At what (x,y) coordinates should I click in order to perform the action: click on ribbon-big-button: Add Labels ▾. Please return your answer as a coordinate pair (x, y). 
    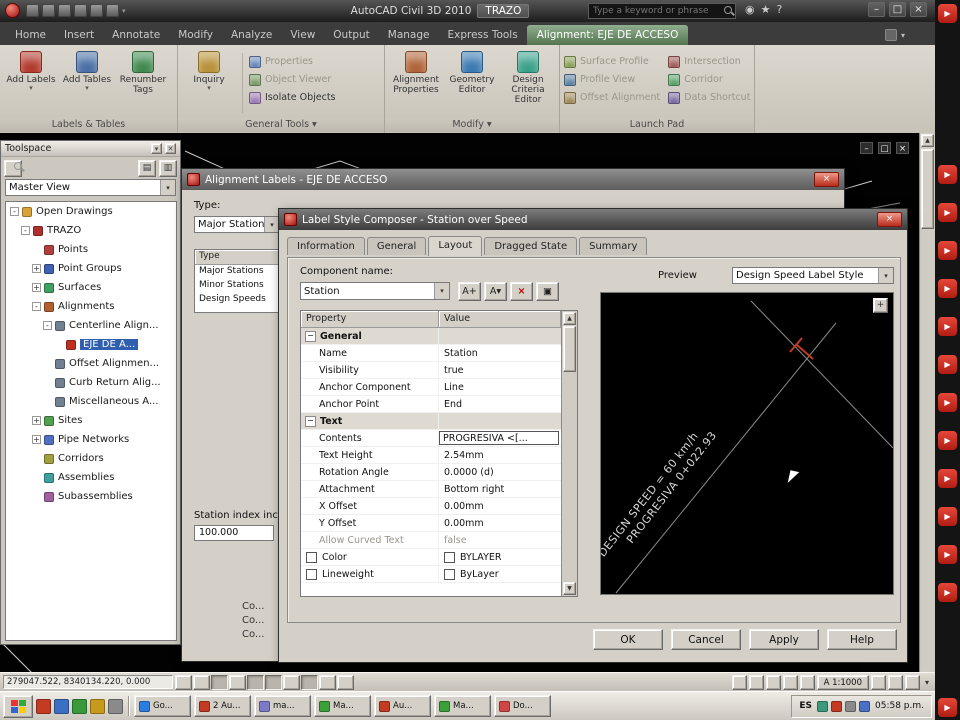
    Looking at the image, I should click on (31, 70).